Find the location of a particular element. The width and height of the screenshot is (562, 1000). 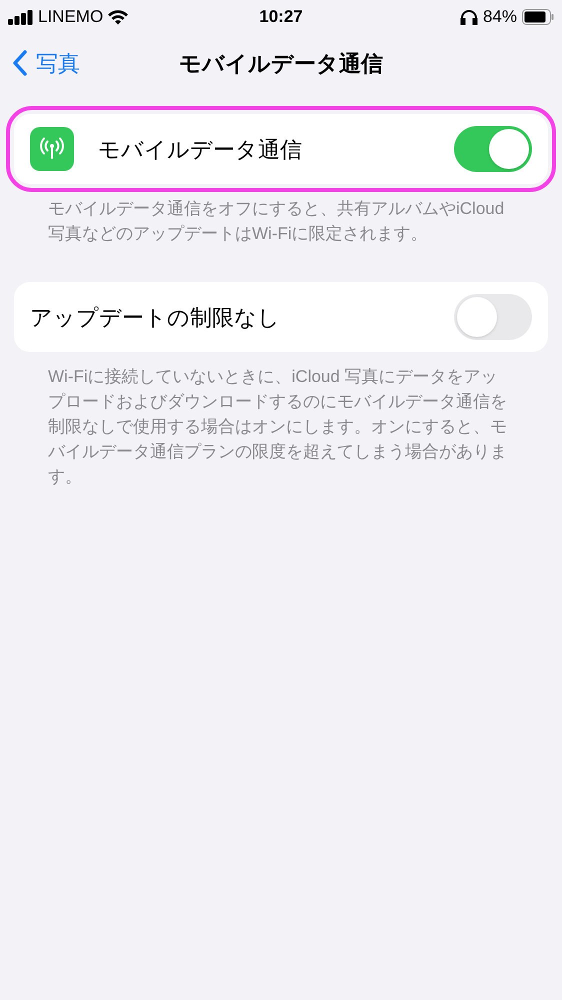

battery-percent: 84% is located at coordinates (499, 17).